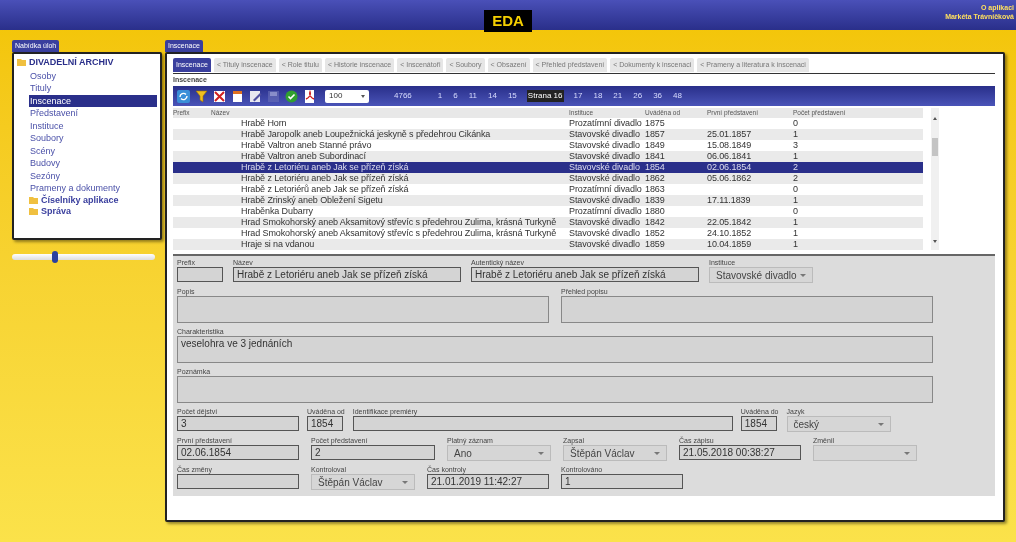 The image size is (1016, 542). Describe the element at coordinates (54, 257) in the screenshot. I see `slider-thumb` at that location.